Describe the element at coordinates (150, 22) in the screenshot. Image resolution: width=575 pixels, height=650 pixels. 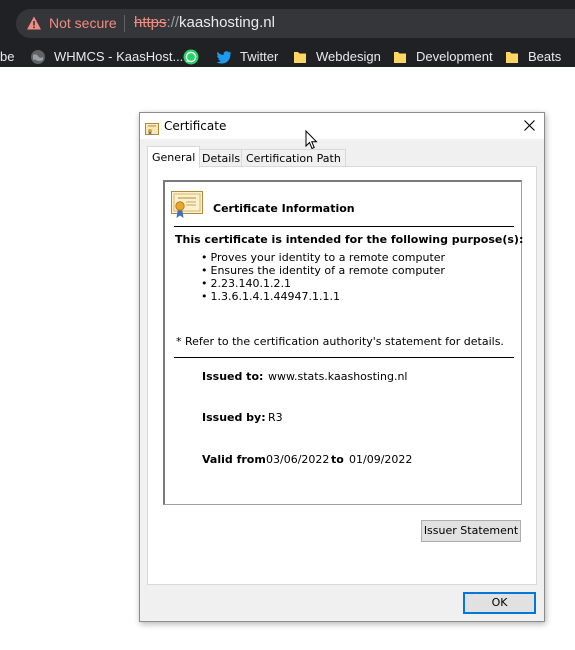
I see `url-scheme: https` at that location.